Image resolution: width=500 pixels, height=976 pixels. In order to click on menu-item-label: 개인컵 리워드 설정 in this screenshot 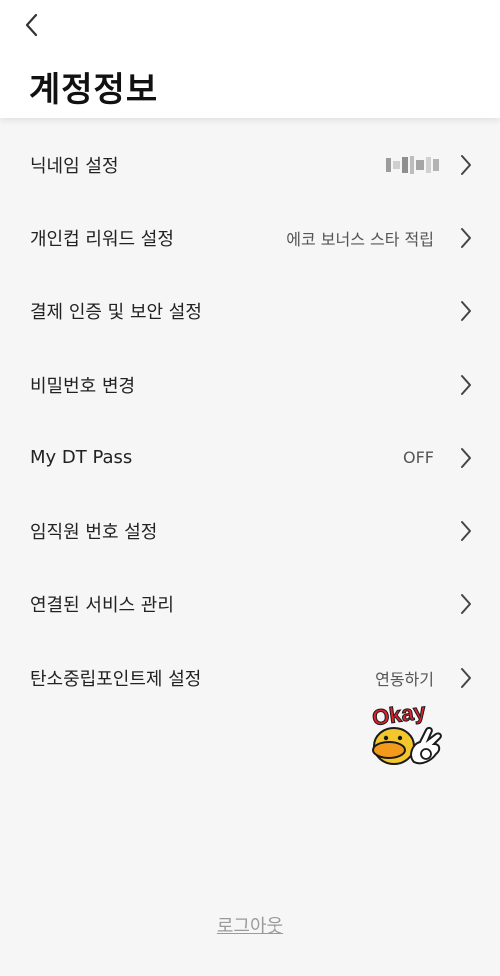, I will do `click(102, 239)`.